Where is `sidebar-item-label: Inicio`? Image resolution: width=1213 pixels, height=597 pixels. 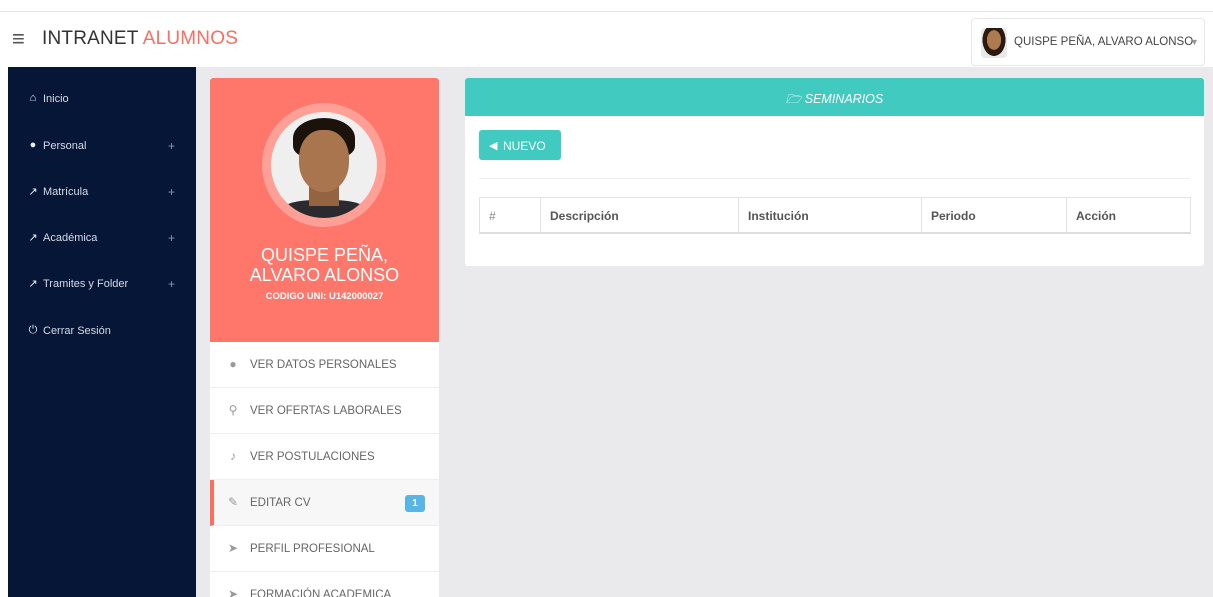
sidebar-item-label: Inicio is located at coordinates (56, 99).